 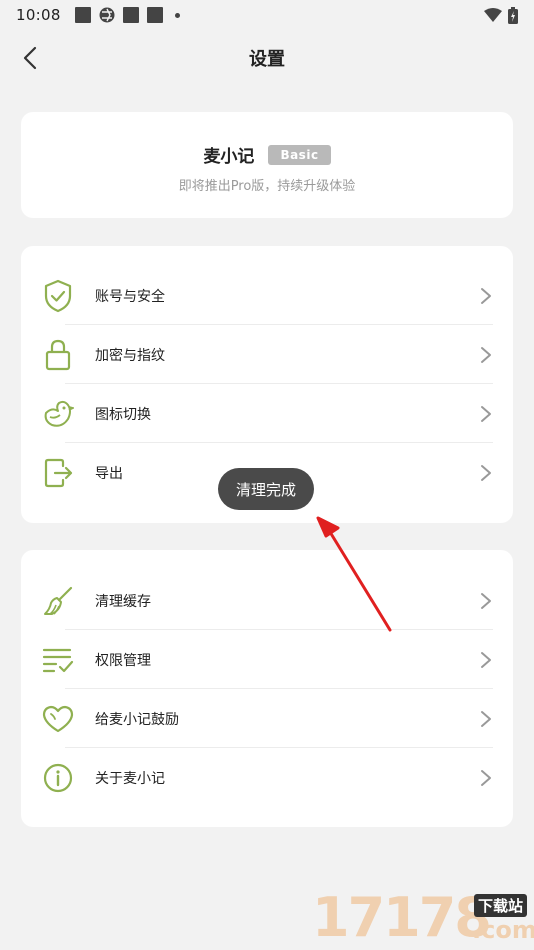 I want to click on watermark-logo: 17178 下载站 .com, so click(x=423, y=918).